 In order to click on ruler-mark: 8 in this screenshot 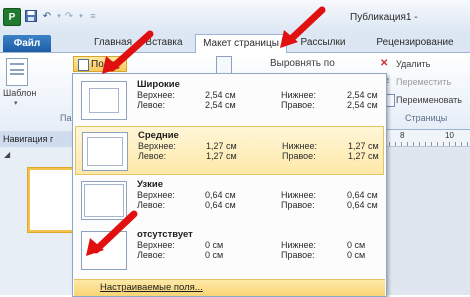, I will do `click(402, 135)`.